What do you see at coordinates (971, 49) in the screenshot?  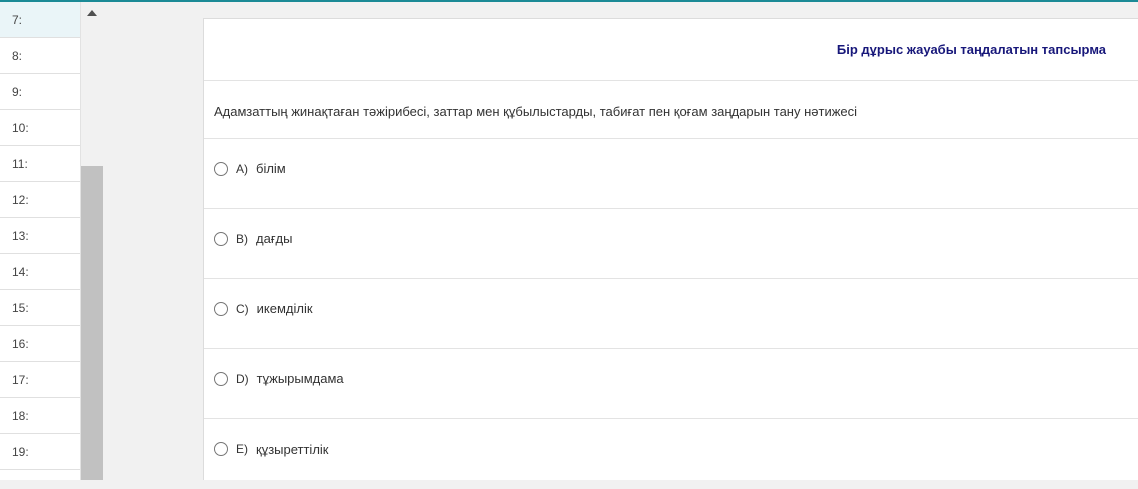 I see `task-type-label: Бір дұрыс жауабы таңдалатын тапсырма` at bounding box center [971, 49].